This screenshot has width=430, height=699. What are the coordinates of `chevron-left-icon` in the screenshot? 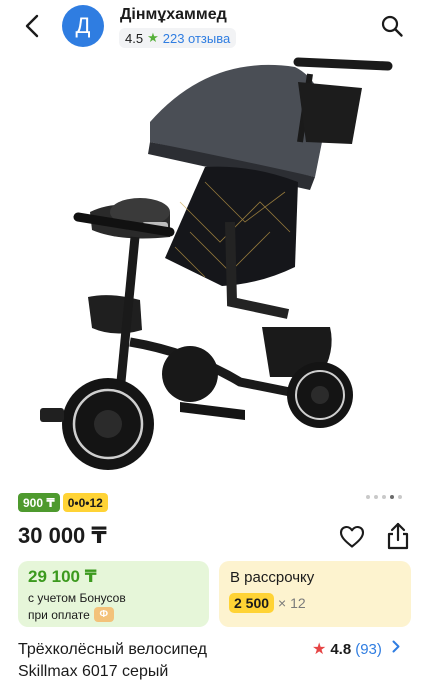 It's located at (32, 26).